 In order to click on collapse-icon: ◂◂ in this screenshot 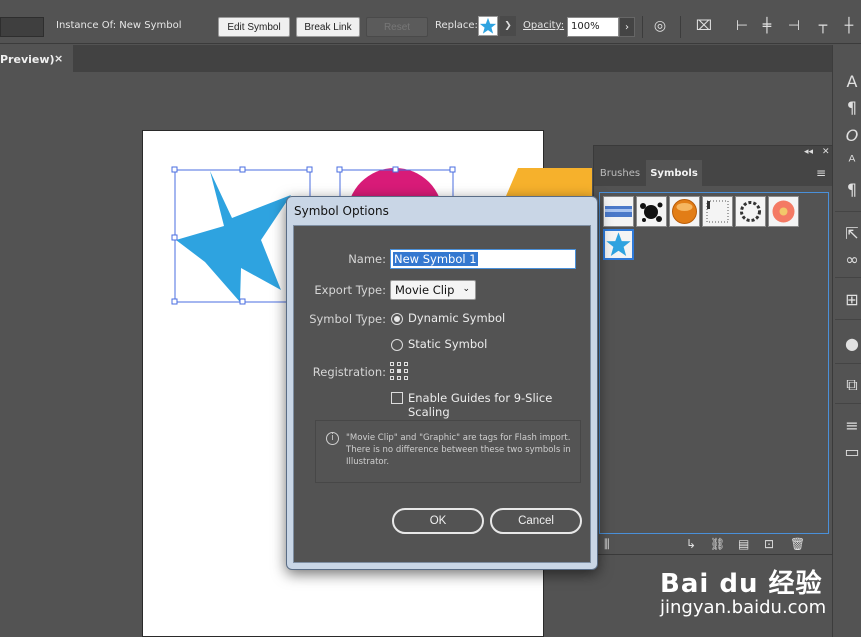, I will do `click(808, 152)`.